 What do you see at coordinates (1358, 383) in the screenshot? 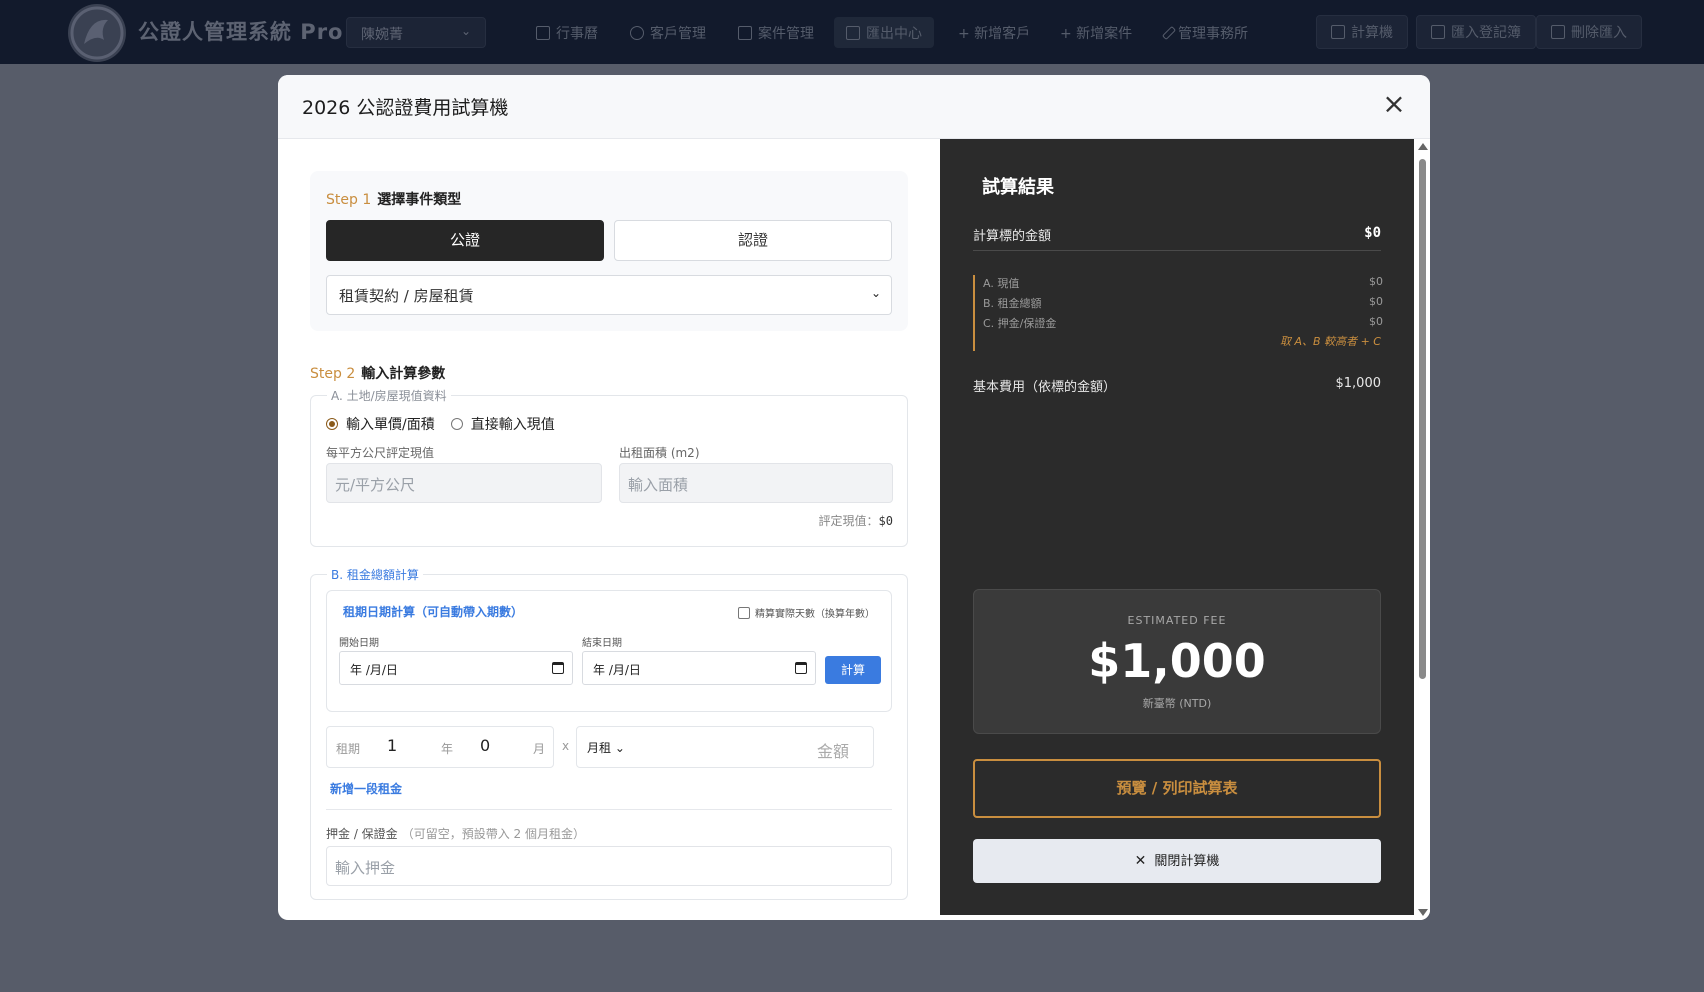
I see `base-fee-value: $1,000` at bounding box center [1358, 383].